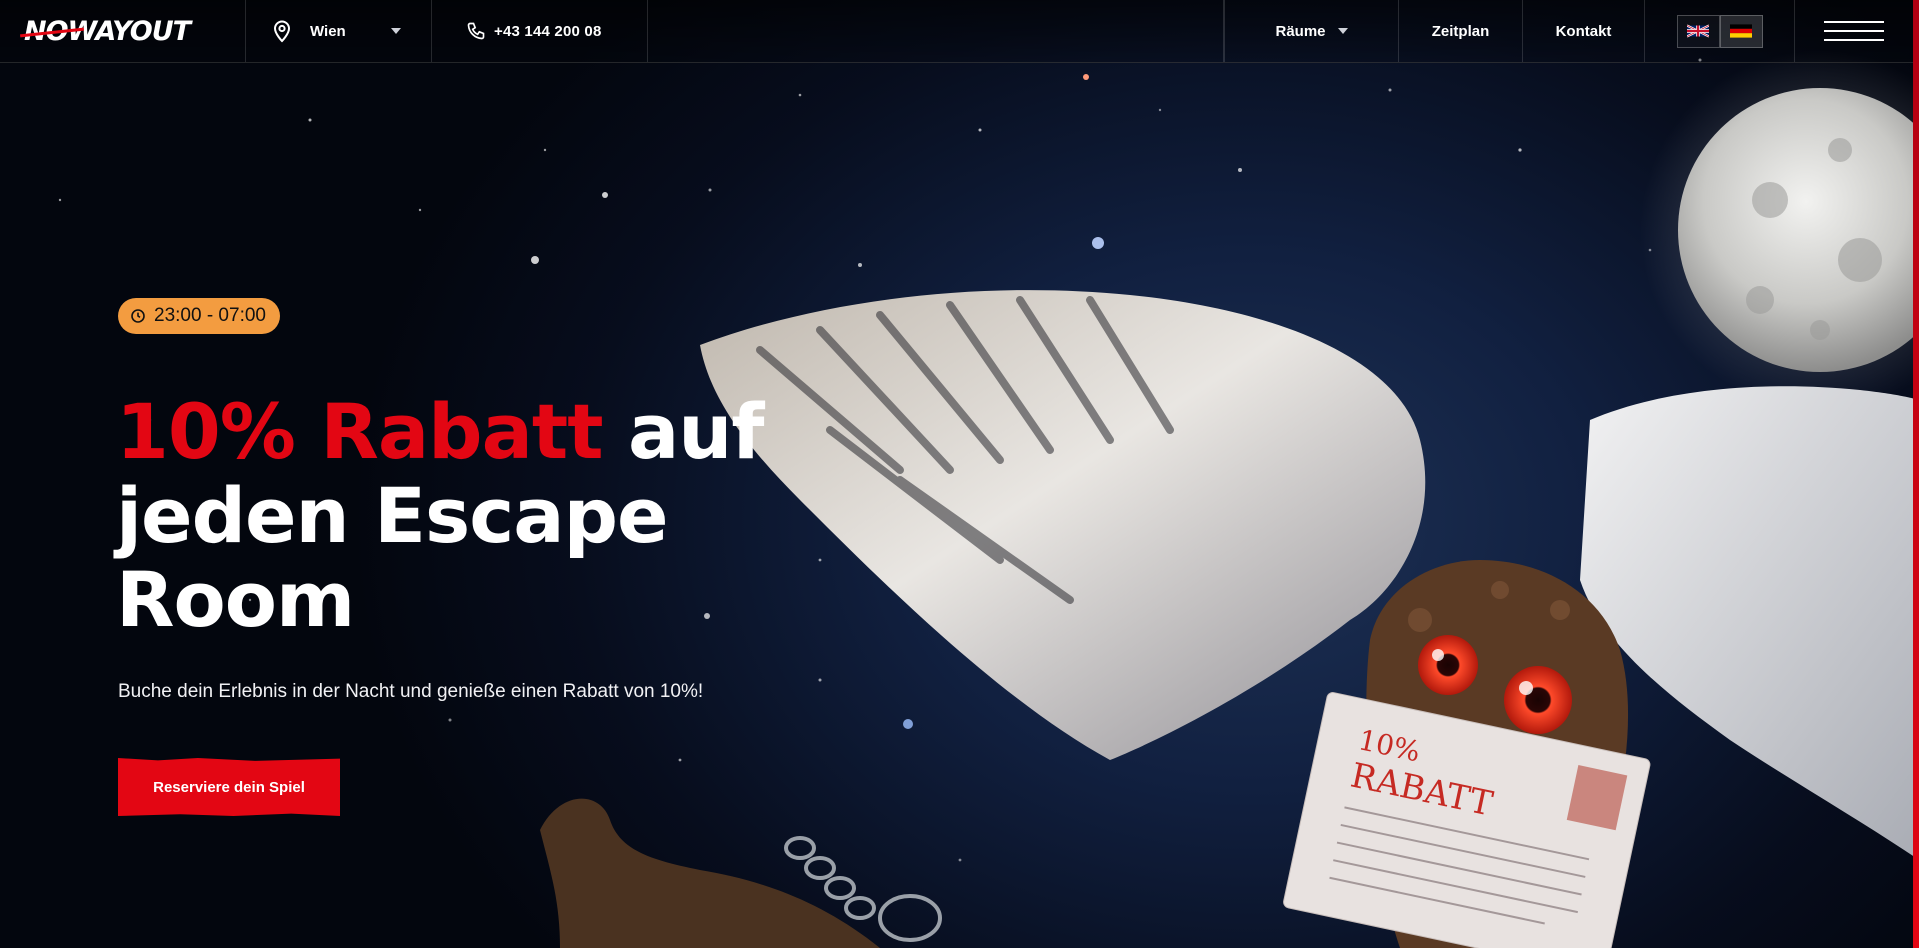 This screenshot has height=948, width=1919. What do you see at coordinates (936, 31) in the screenshot?
I see `nav-spacer` at bounding box center [936, 31].